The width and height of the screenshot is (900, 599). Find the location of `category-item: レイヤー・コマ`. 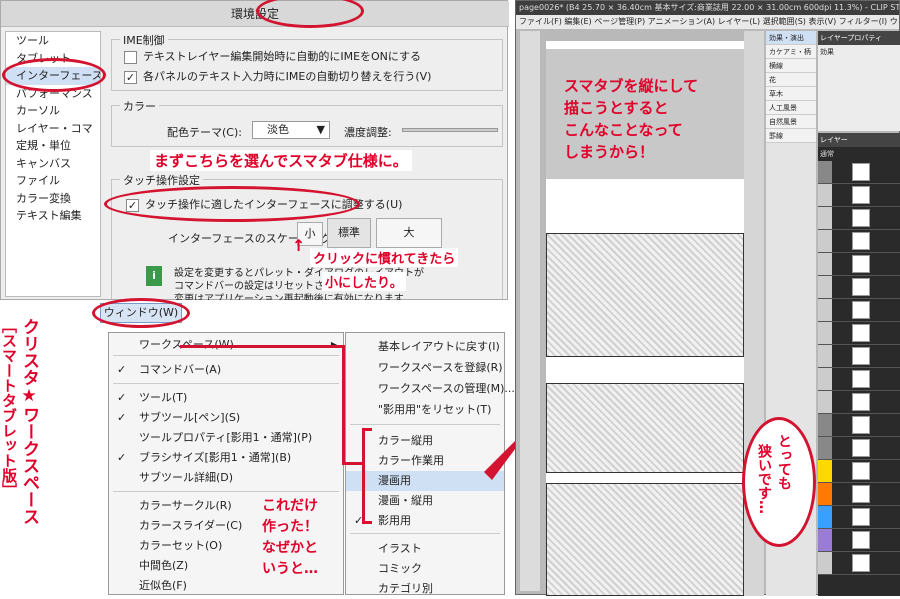

category-item: レイヤー・コマ is located at coordinates (53, 129).